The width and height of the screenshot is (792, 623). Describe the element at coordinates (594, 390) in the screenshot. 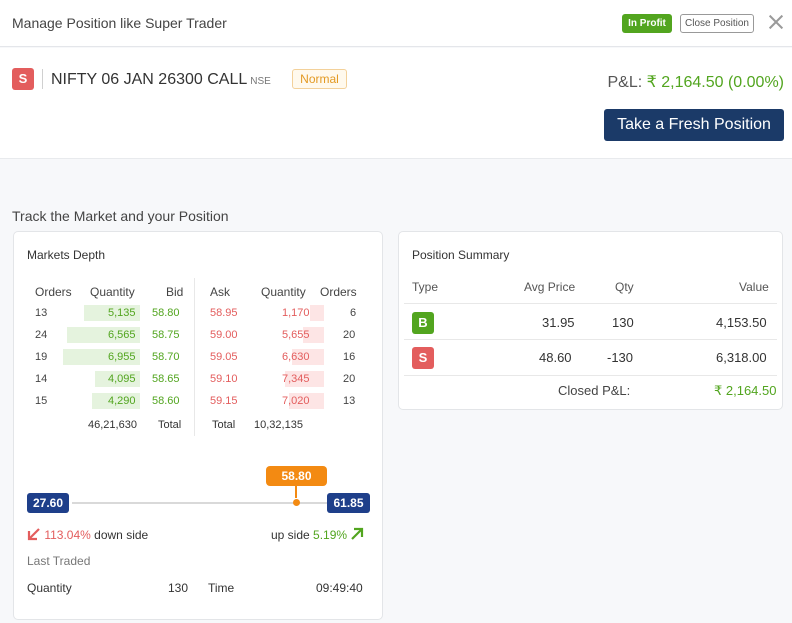

I see `closed-pnl-label: Closed P&L:` at that location.